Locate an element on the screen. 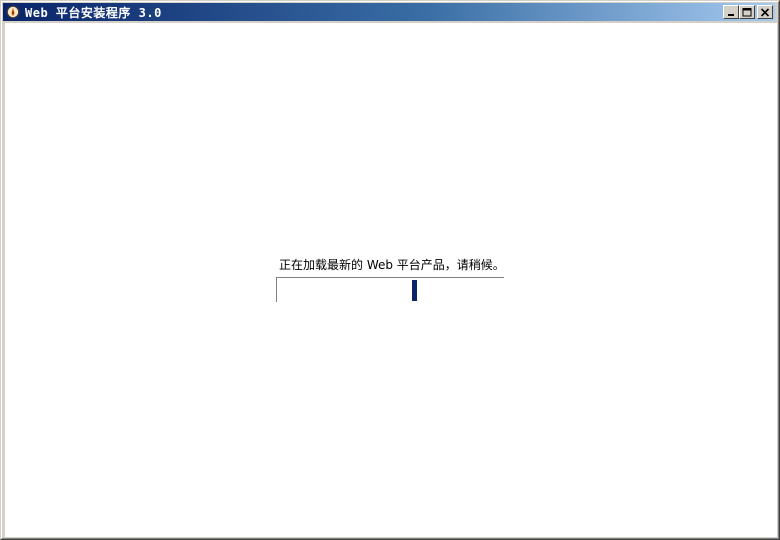  maximize-button is located at coordinates (747, 12).